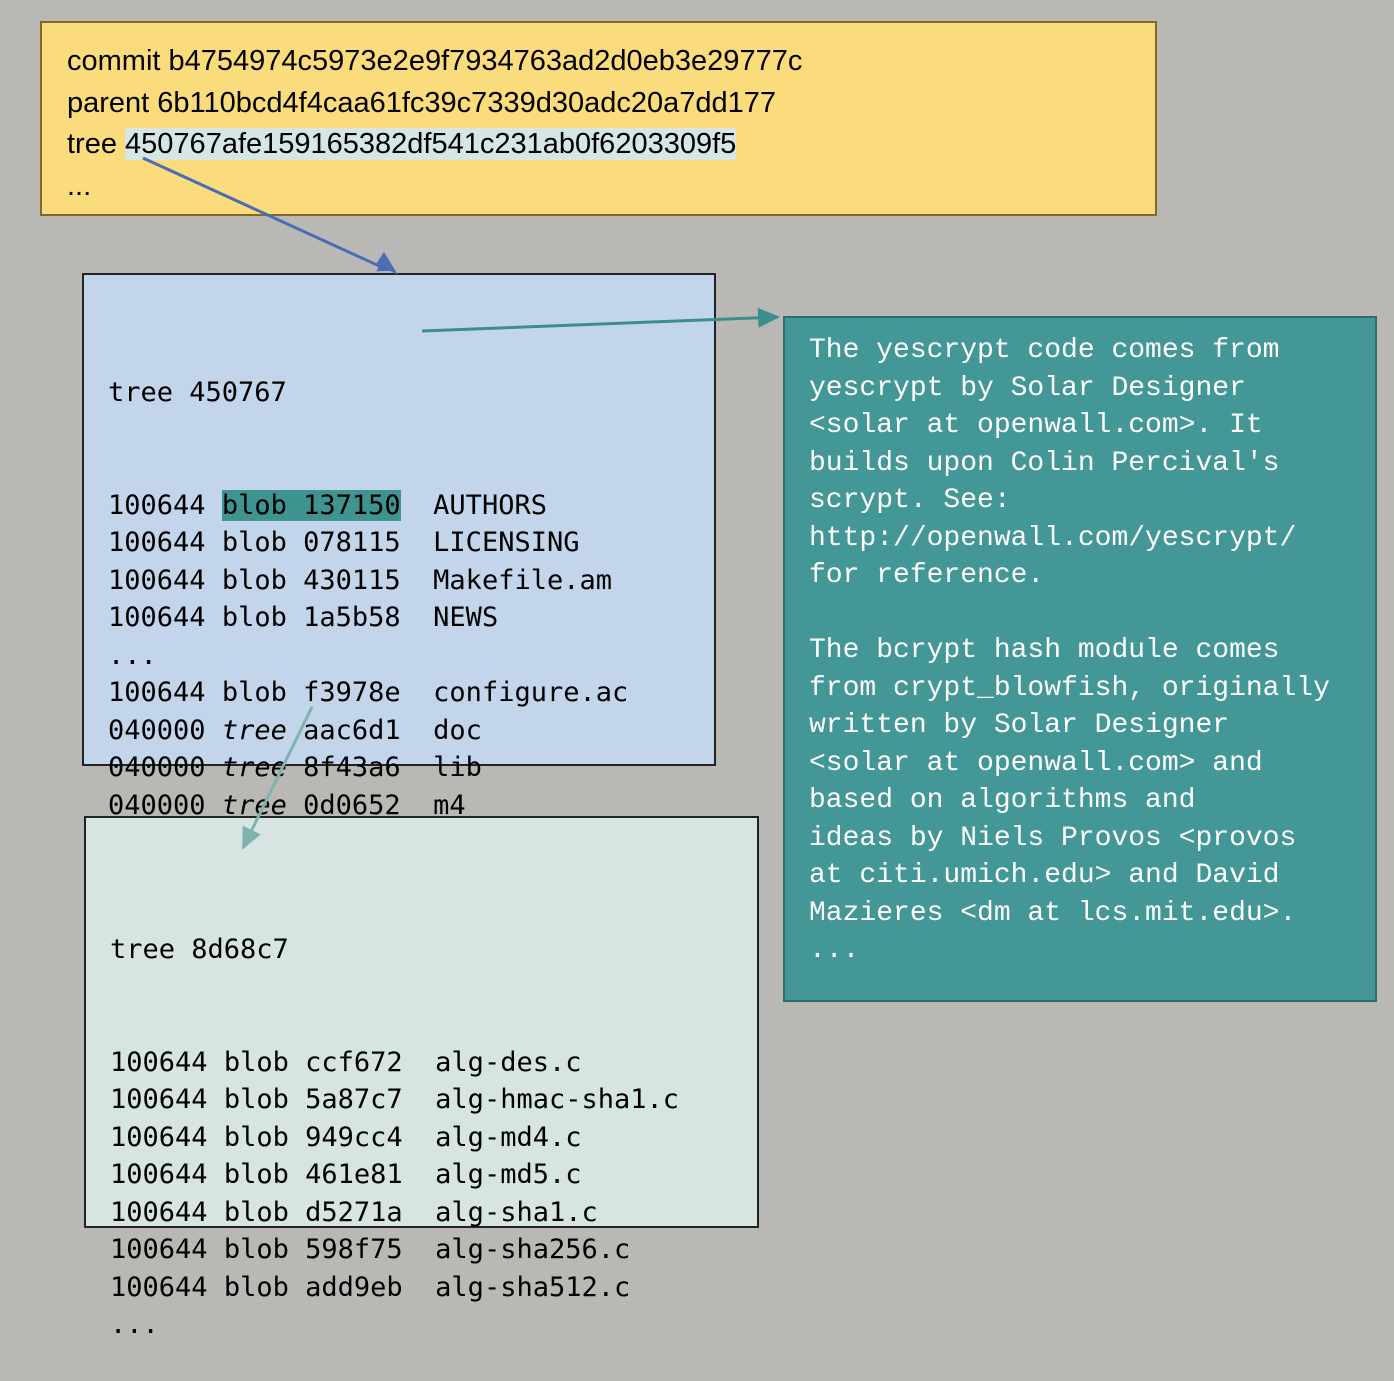 Image resolution: width=1394 pixels, height=1381 pixels. What do you see at coordinates (92, 144) in the screenshot?
I see `tree-label: tree` at bounding box center [92, 144].